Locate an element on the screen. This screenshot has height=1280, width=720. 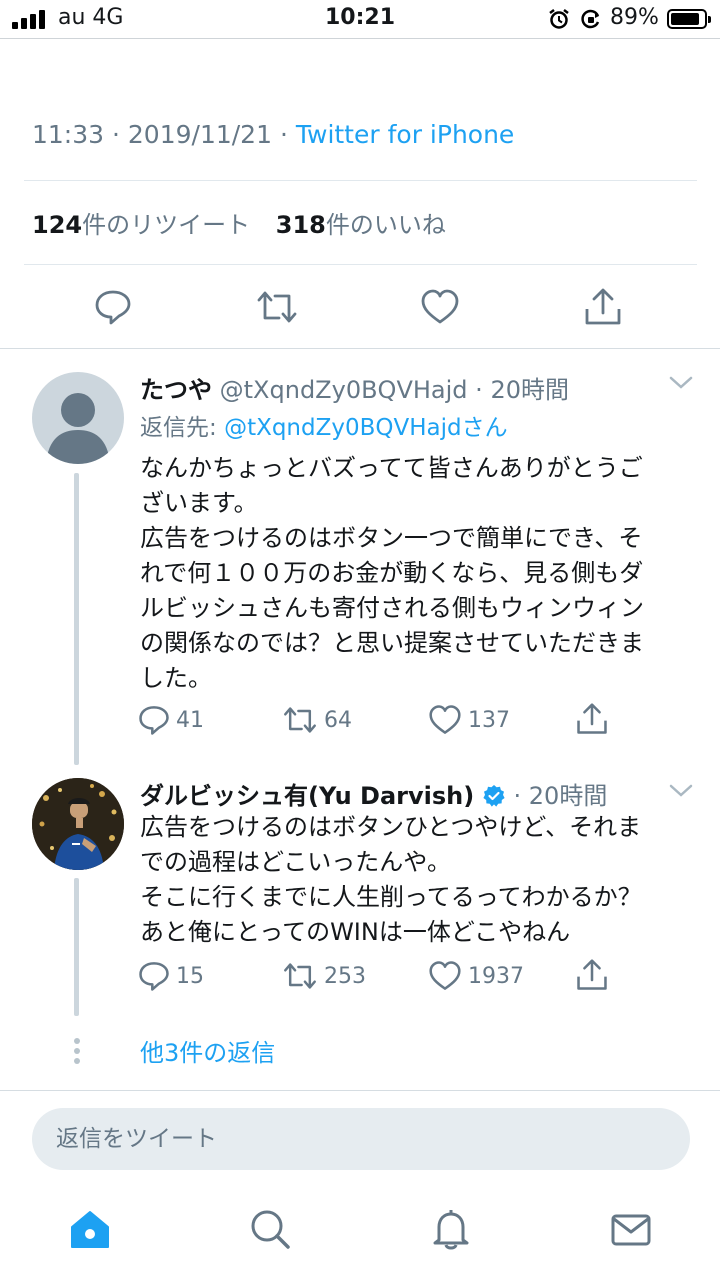
username: @tXqndZy0BQVHajd is located at coordinates (344, 390).